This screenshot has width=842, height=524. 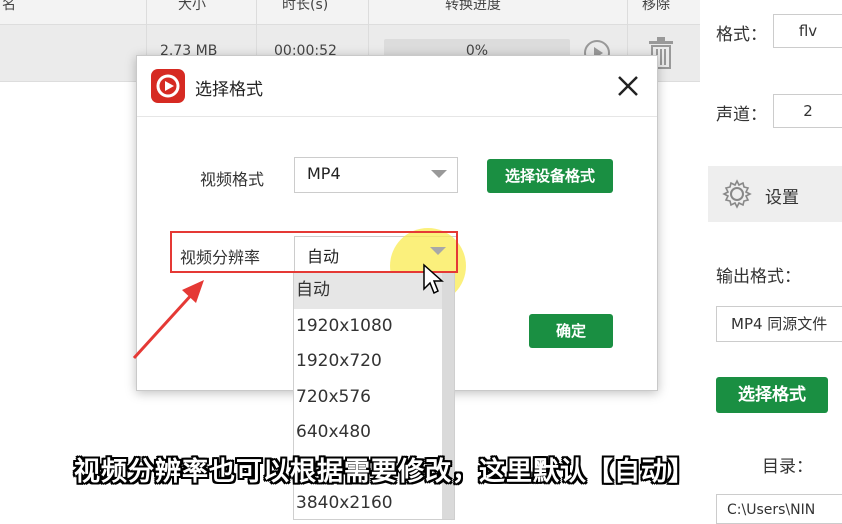 I want to click on format-field: flv, so click(x=807, y=31).